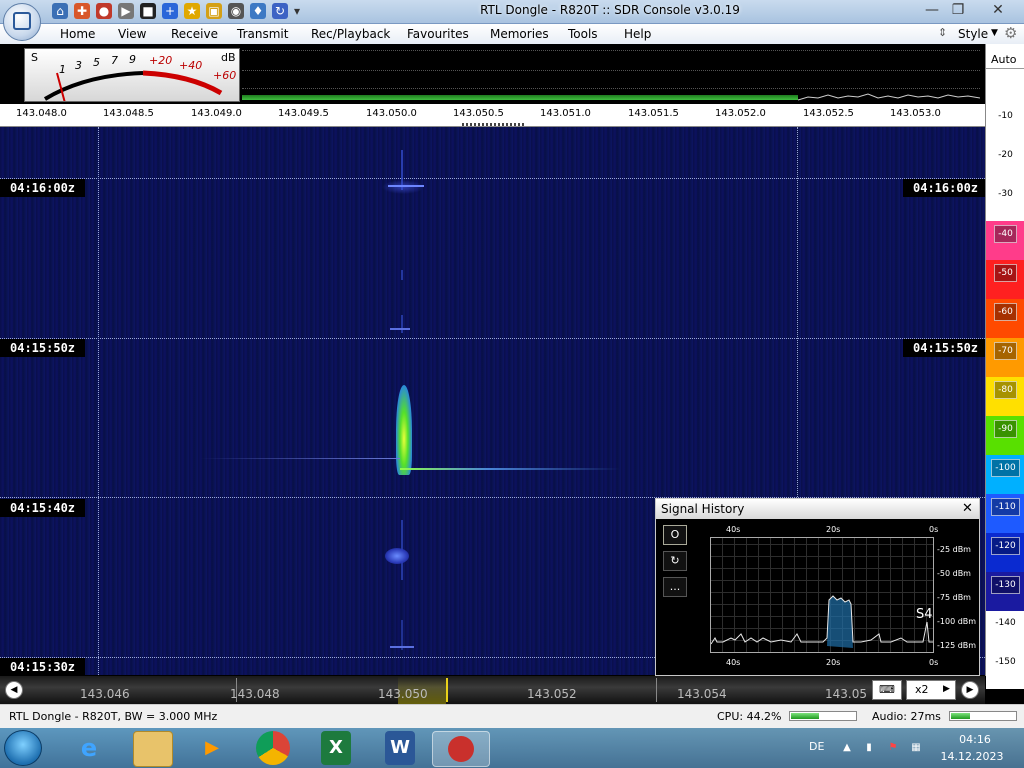  Describe the element at coordinates (192, 11) in the screenshot. I see `star-icon: ★` at that location.